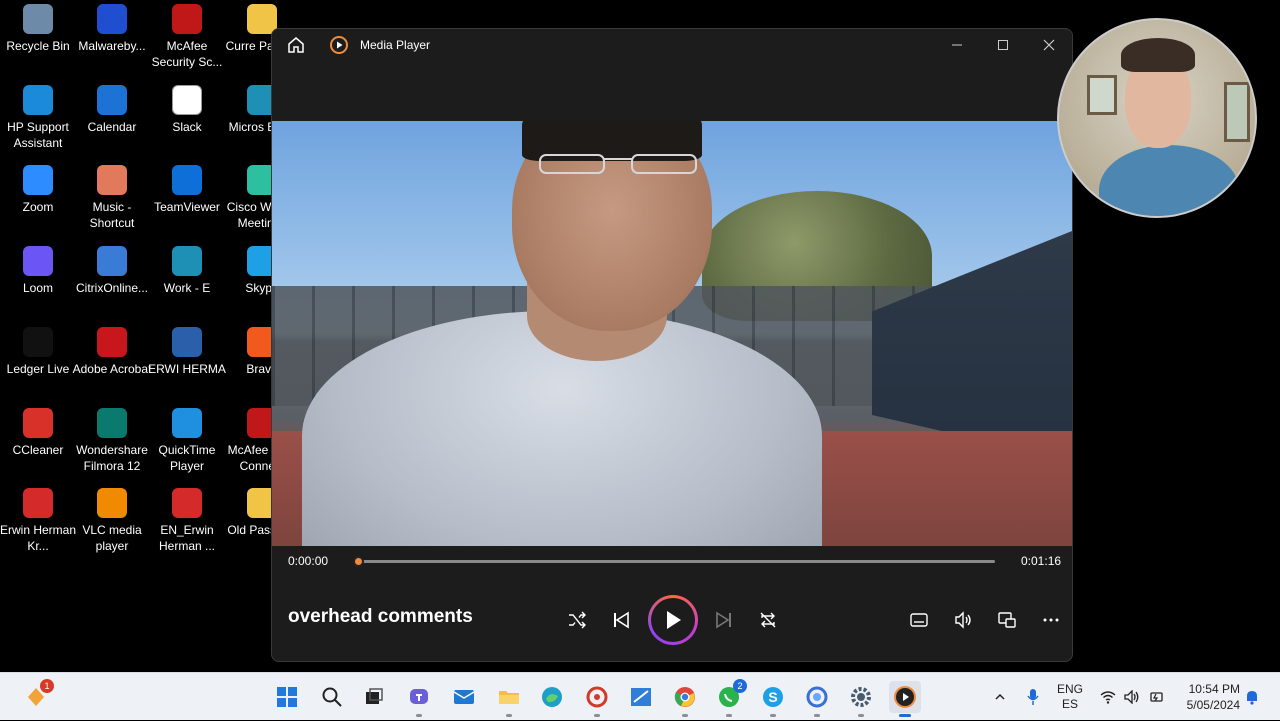 The width and height of the screenshot is (1280, 721). What do you see at coordinates (112, 423) in the screenshot?
I see `filmora-icon` at bounding box center [112, 423].